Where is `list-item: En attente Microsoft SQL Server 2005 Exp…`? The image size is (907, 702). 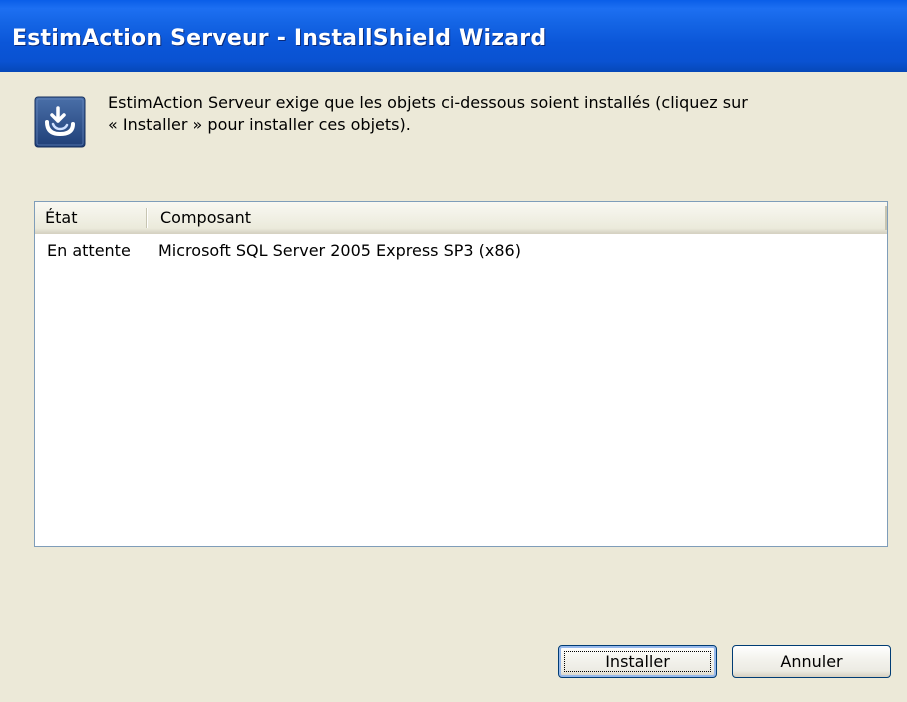
list-item: En attente Microsoft SQL Server 2005 Exp… is located at coordinates (461, 251).